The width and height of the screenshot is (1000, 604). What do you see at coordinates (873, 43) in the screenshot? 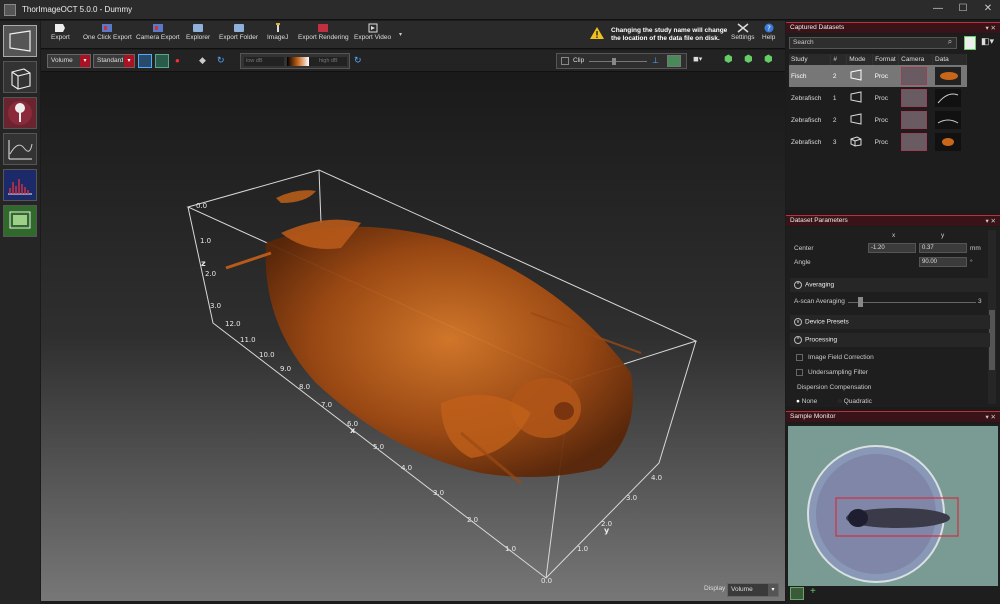
I see `dataset-search-input: Search` at bounding box center [873, 43].